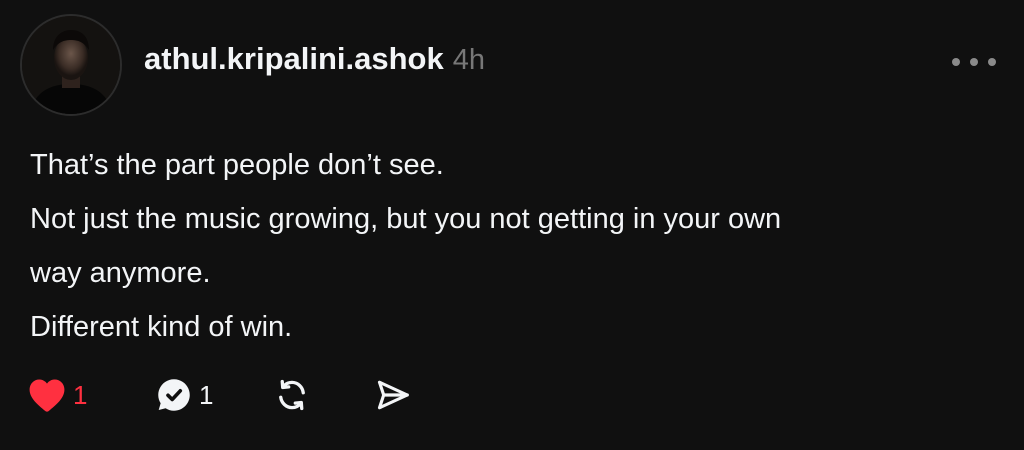 This screenshot has width=1024, height=450. What do you see at coordinates (292, 395) in the screenshot?
I see `repost-icon` at bounding box center [292, 395].